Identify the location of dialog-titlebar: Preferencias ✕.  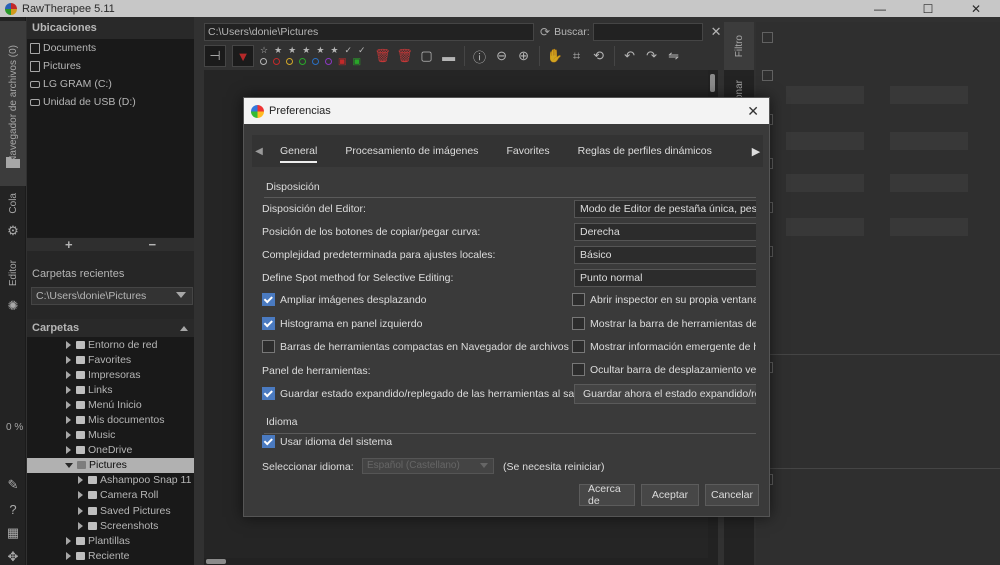
(506, 111).